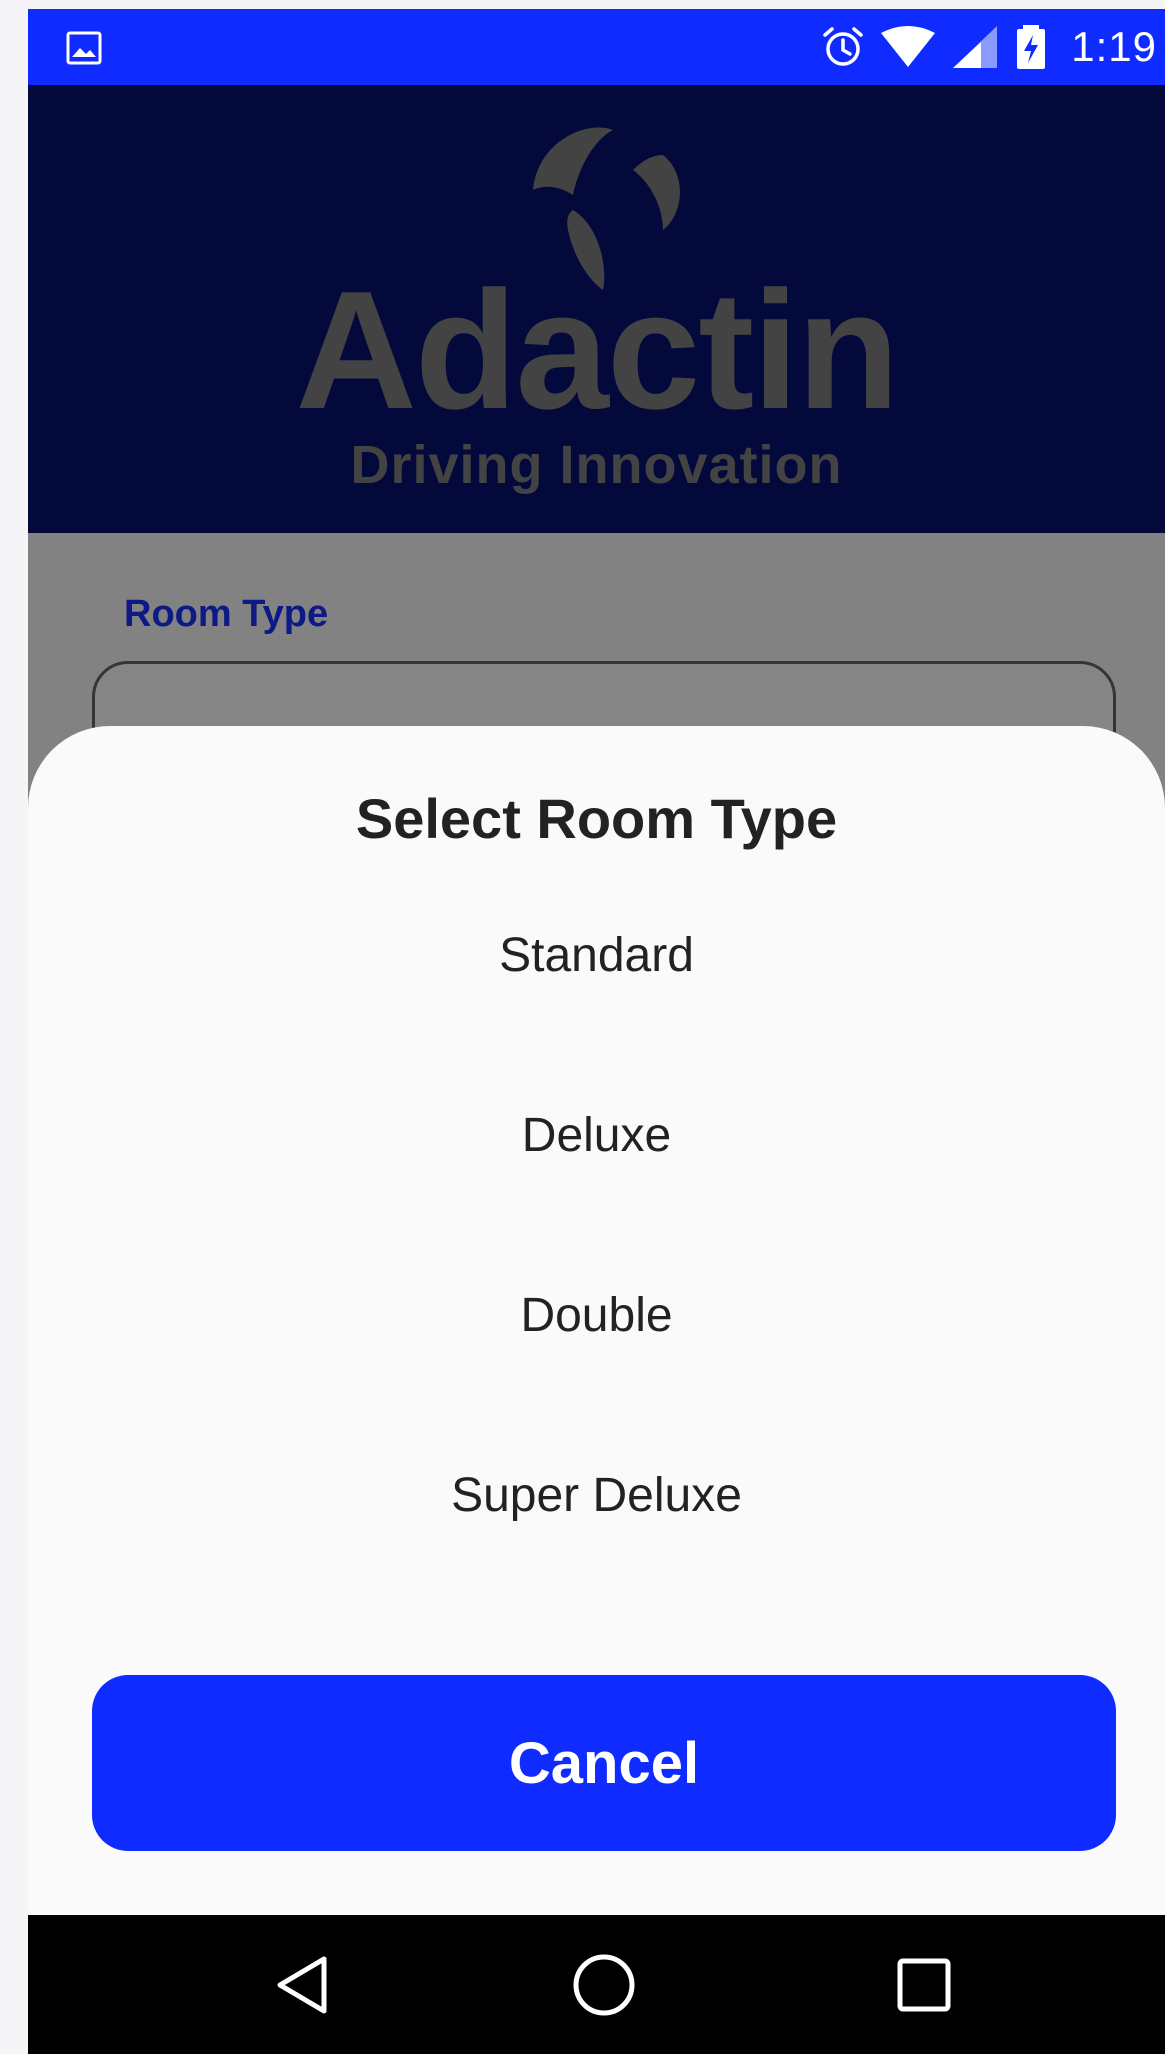  Describe the element at coordinates (843, 47) in the screenshot. I see `alarm-icon` at that location.